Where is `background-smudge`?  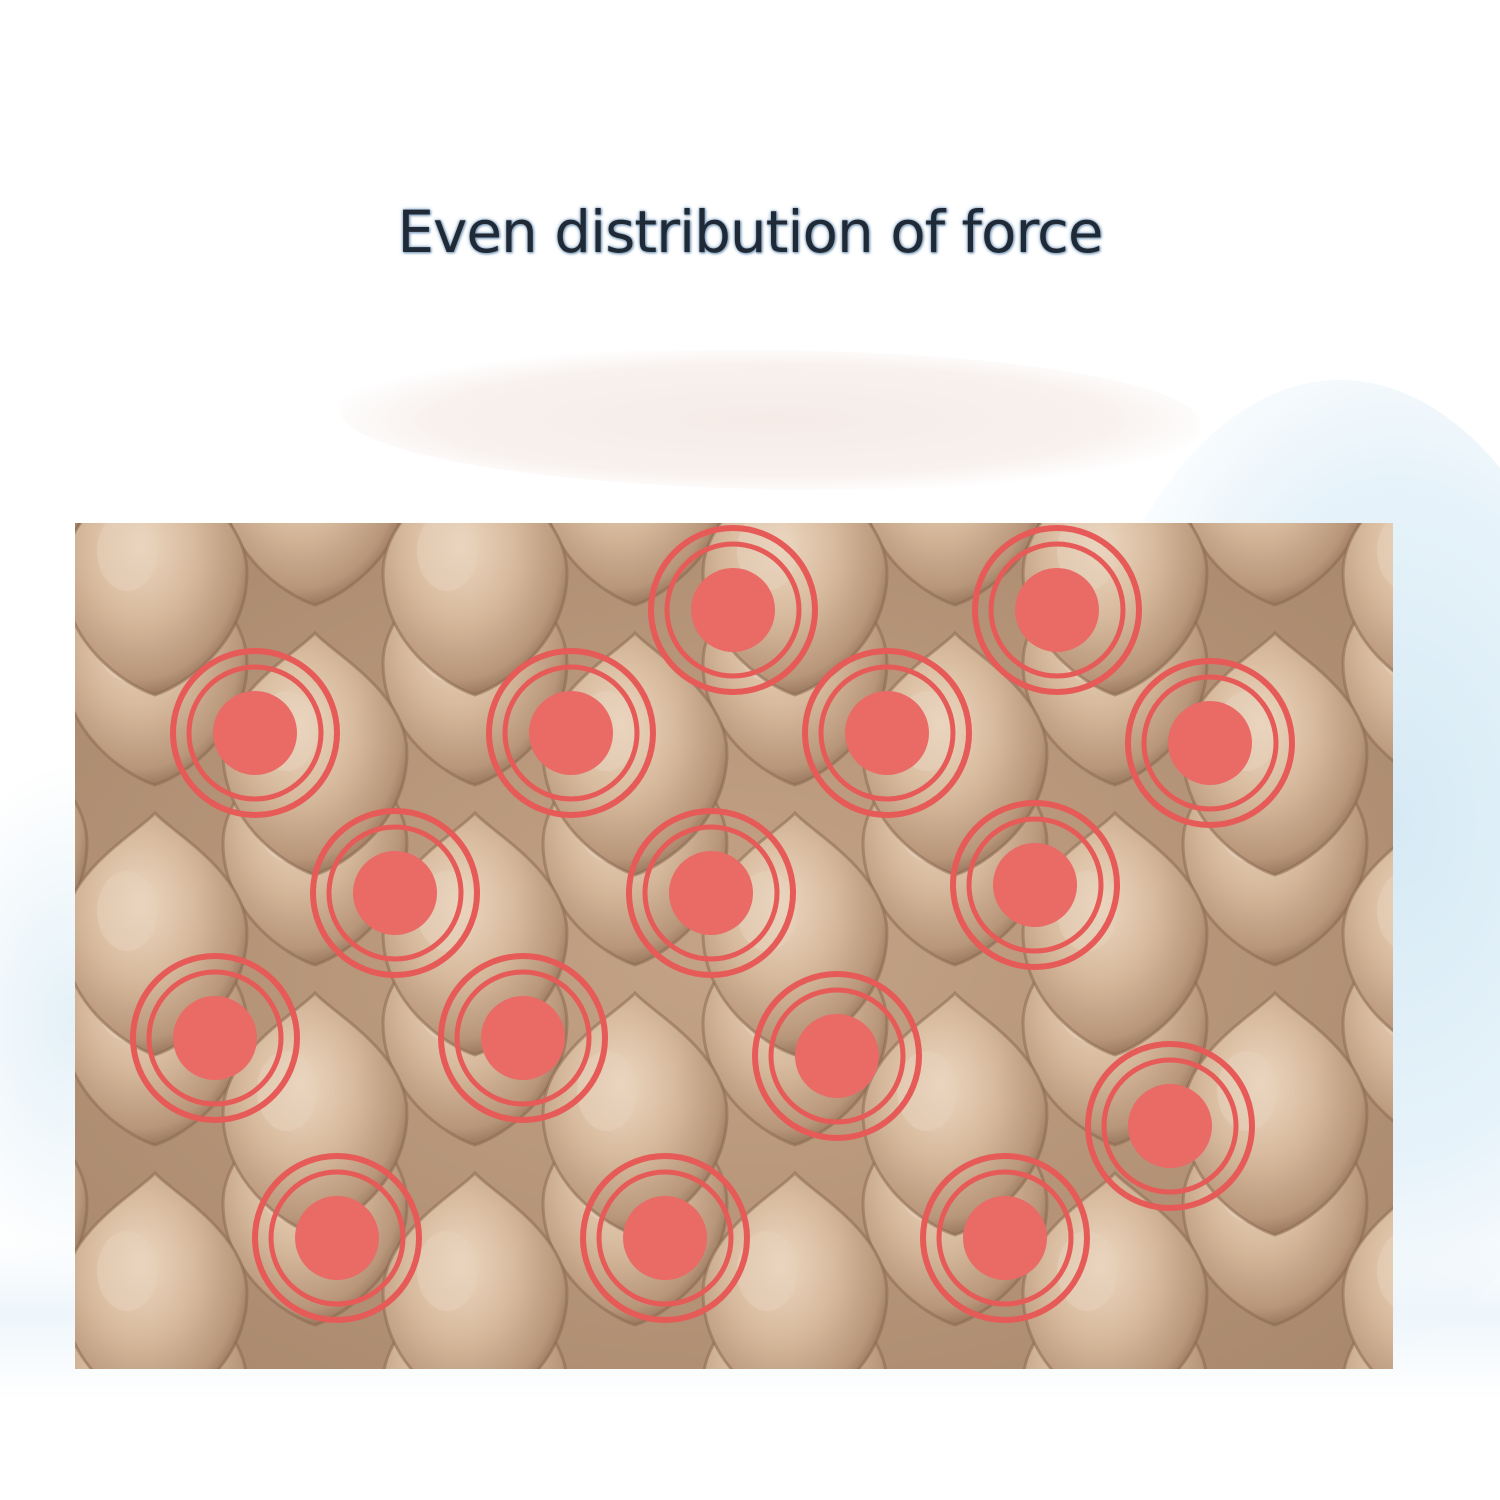 background-smudge is located at coordinates (770, 420).